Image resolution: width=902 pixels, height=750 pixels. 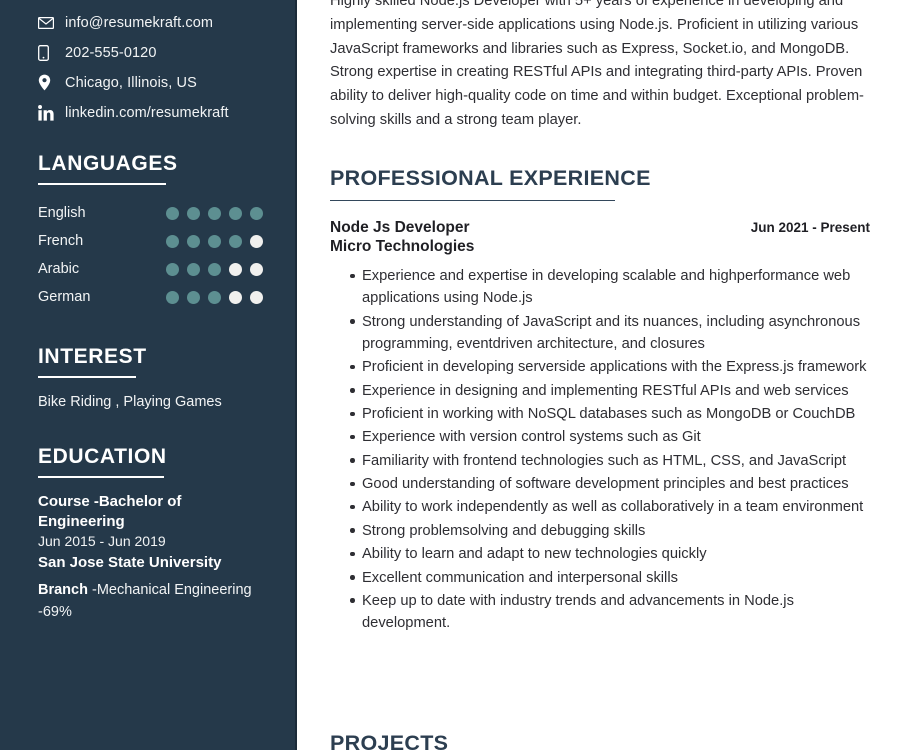 What do you see at coordinates (102, 541) in the screenshot?
I see `education-dates: Jun 2015 - Jun 2019` at bounding box center [102, 541].